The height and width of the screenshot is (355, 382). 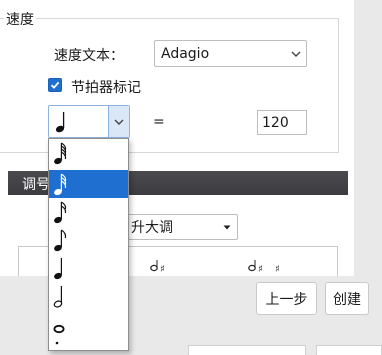 What do you see at coordinates (60, 184) in the screenshot?
I see `32nd-note-icon` at bounding box center [60, 184].